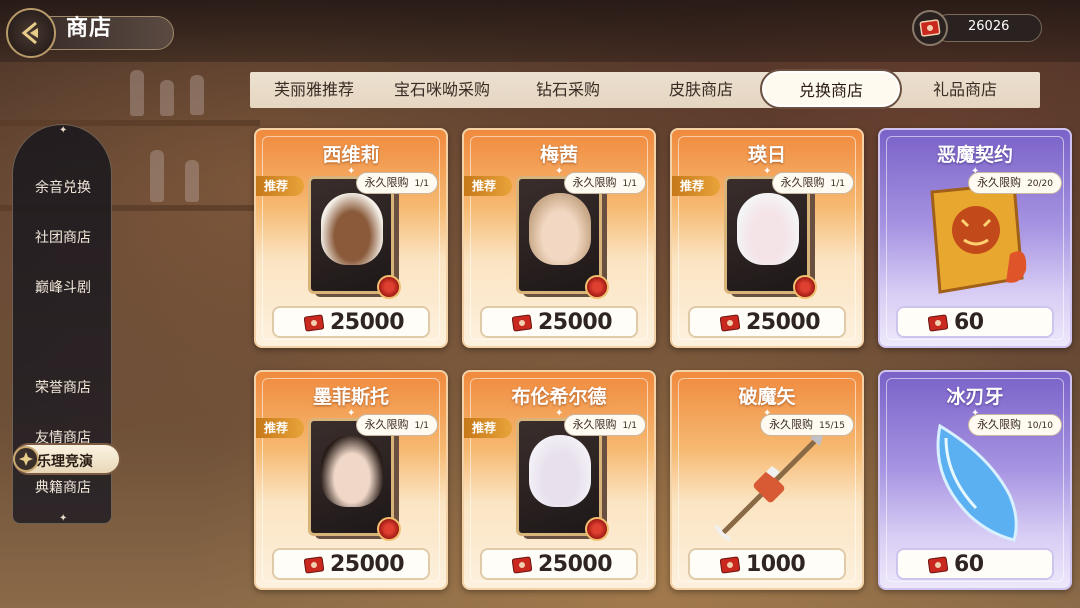 The image size is (1080, 608). I want to click on back-arrow-icon, so click(29, 33).